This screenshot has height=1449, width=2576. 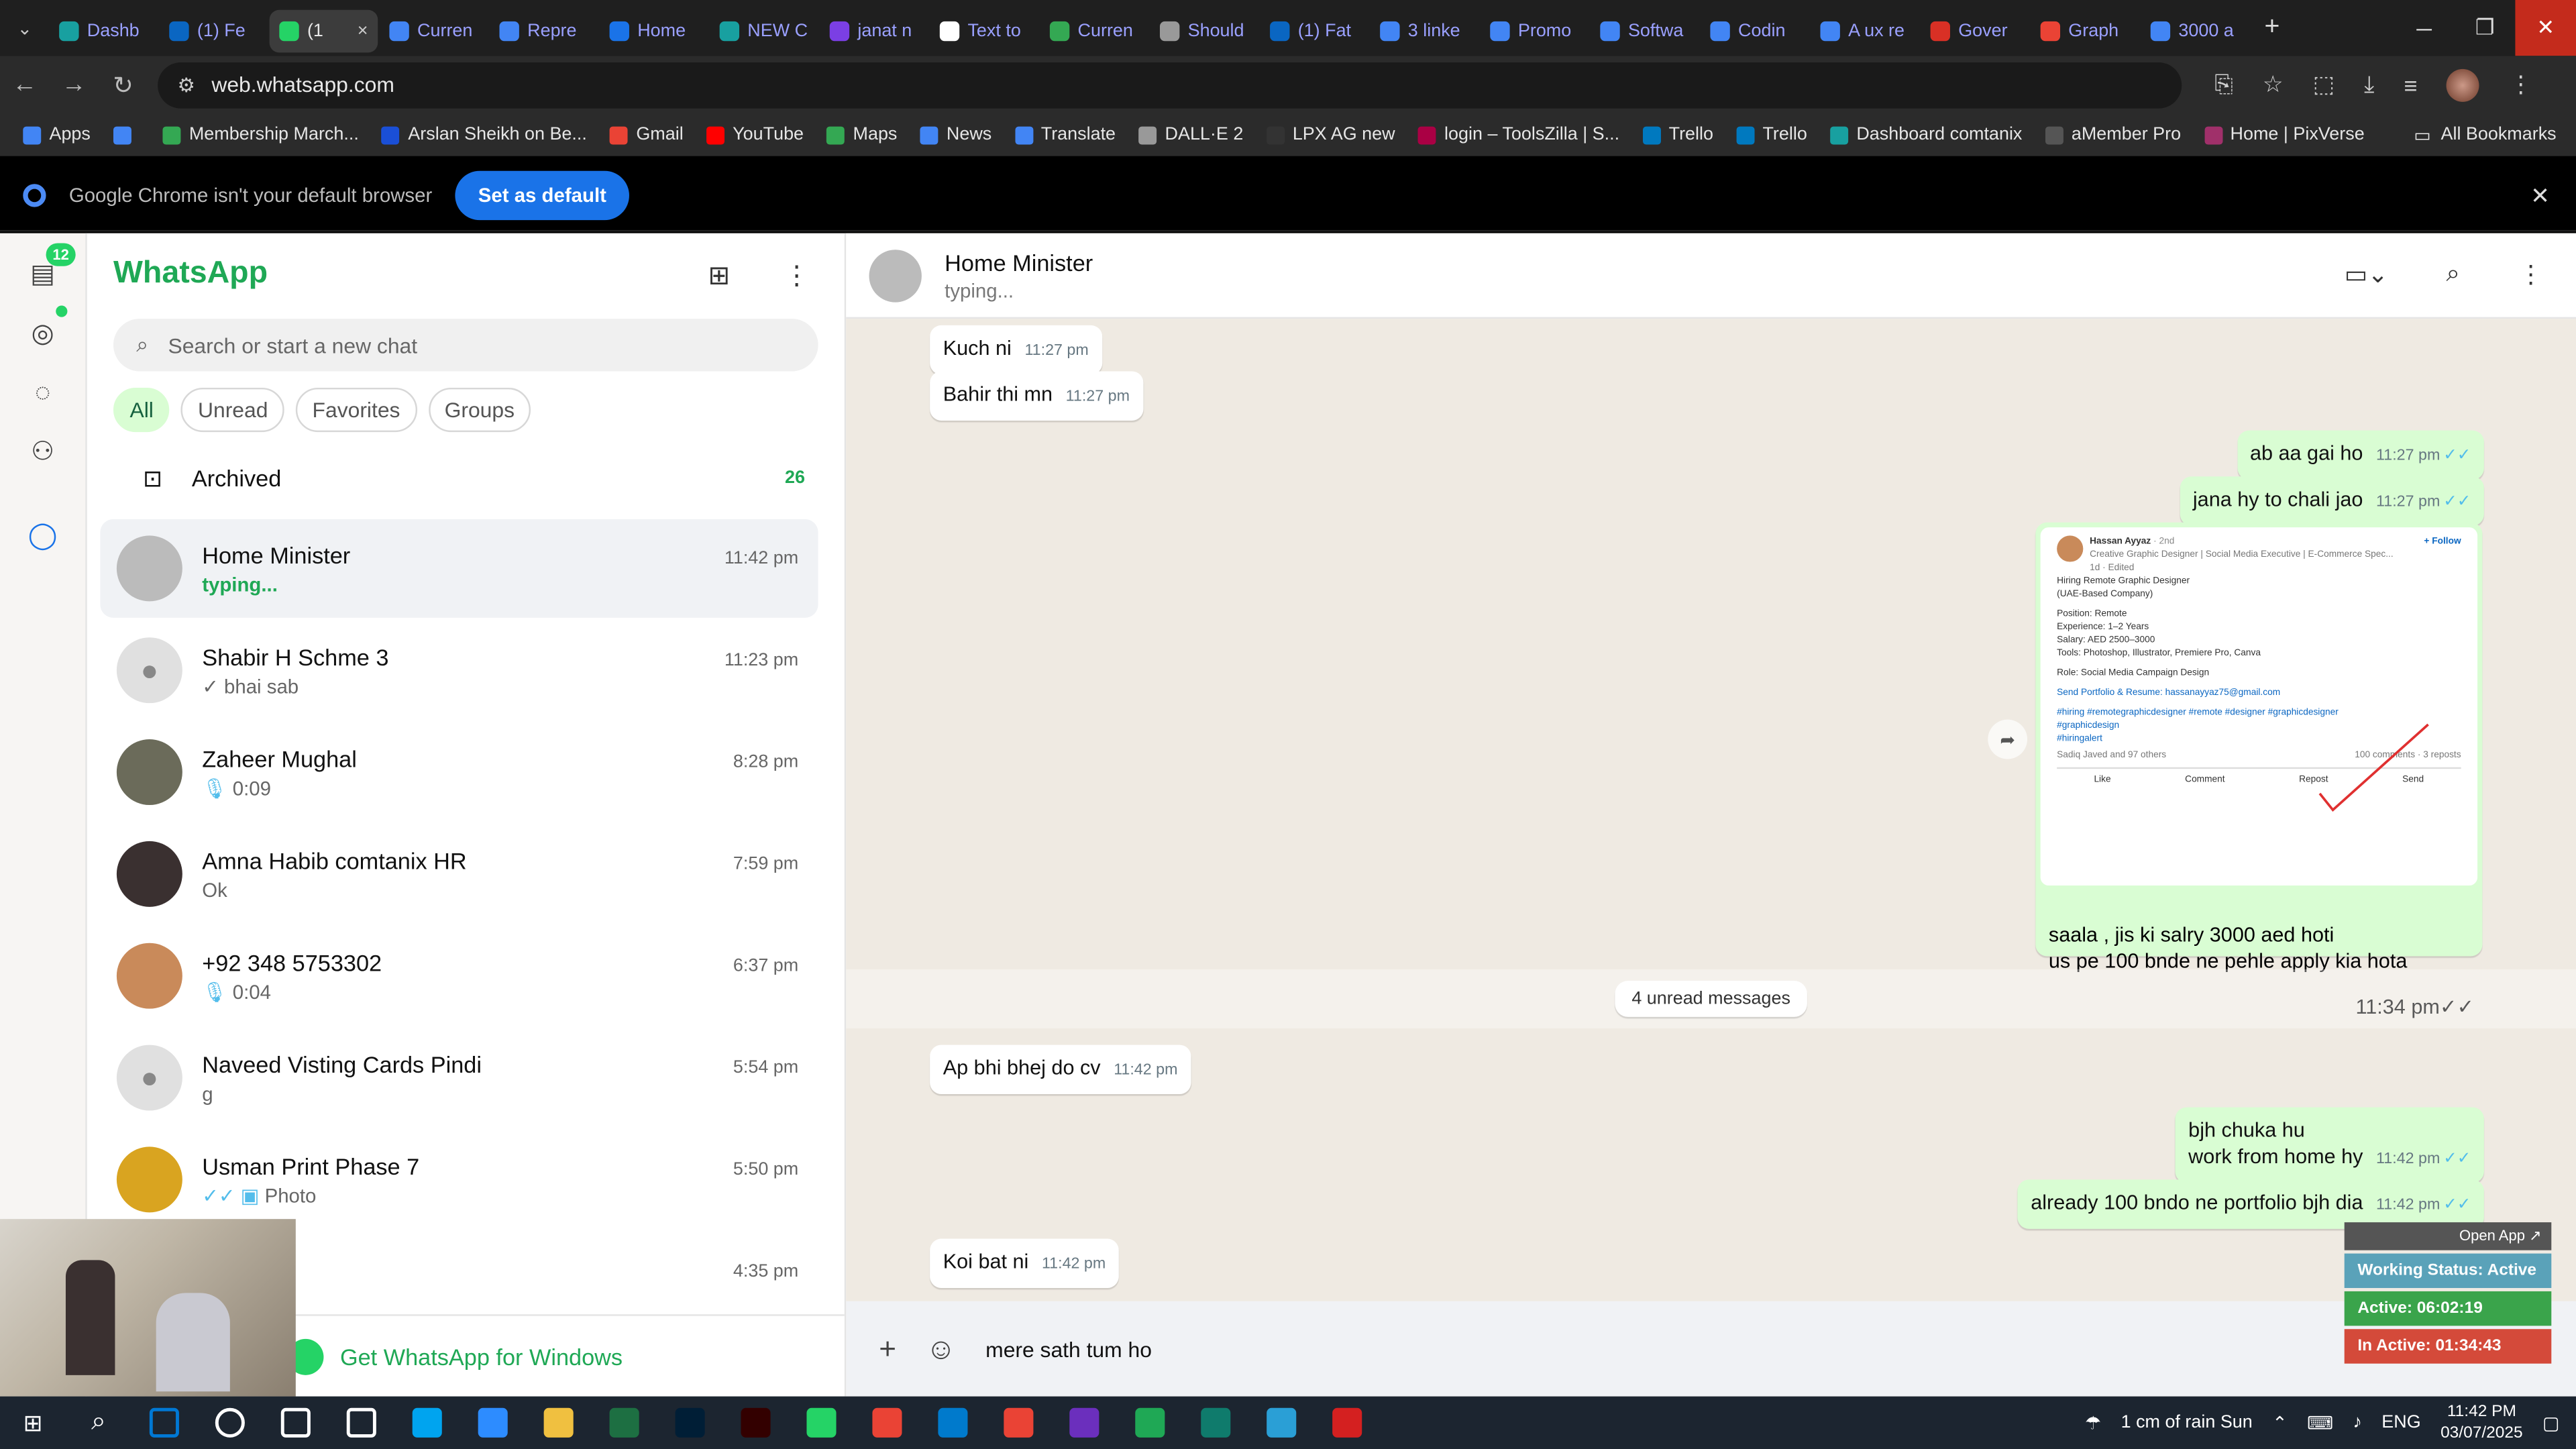 I want to click on browser-tab: janat n, so click(x=874, y=30).